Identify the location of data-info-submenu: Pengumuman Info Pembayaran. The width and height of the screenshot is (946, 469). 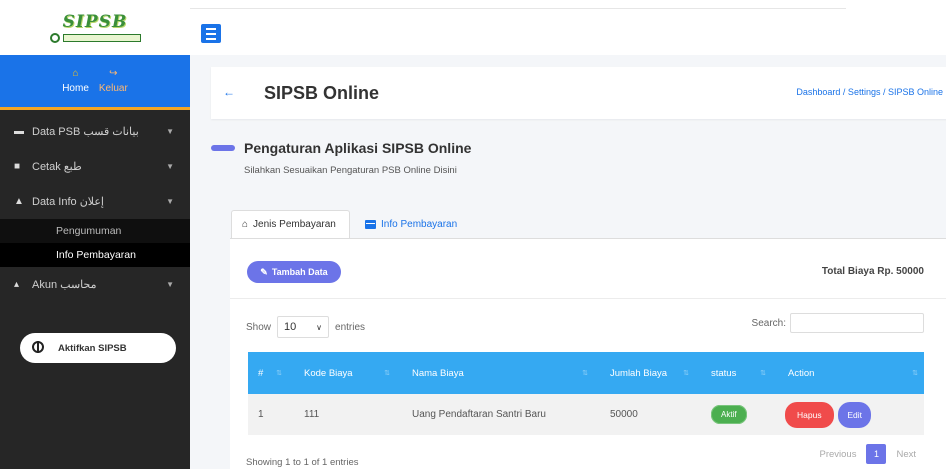
(95, 243).